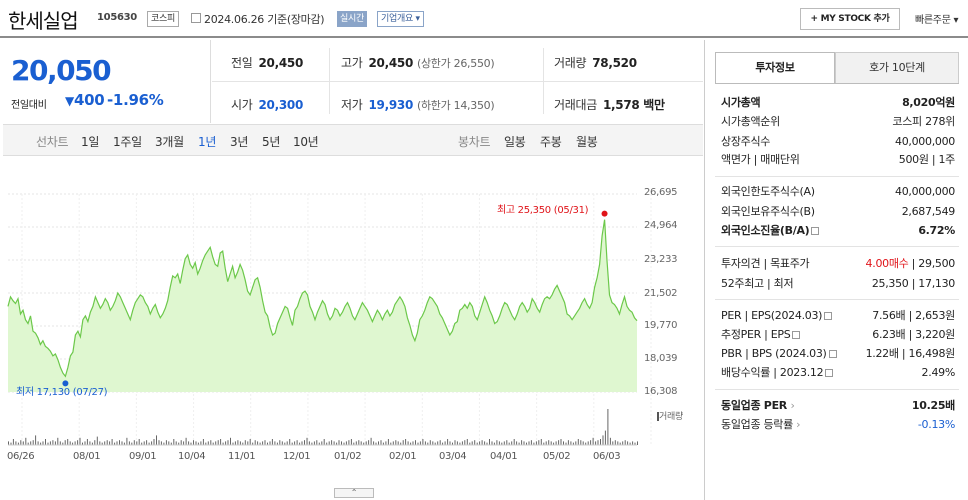 This screenshot has width=968, height=500. What do you see at coordinates (850, 19) in the screenshot?
I see `add-my-stock-button: + MY STOCK 추가` at bounding box center [850, 19].